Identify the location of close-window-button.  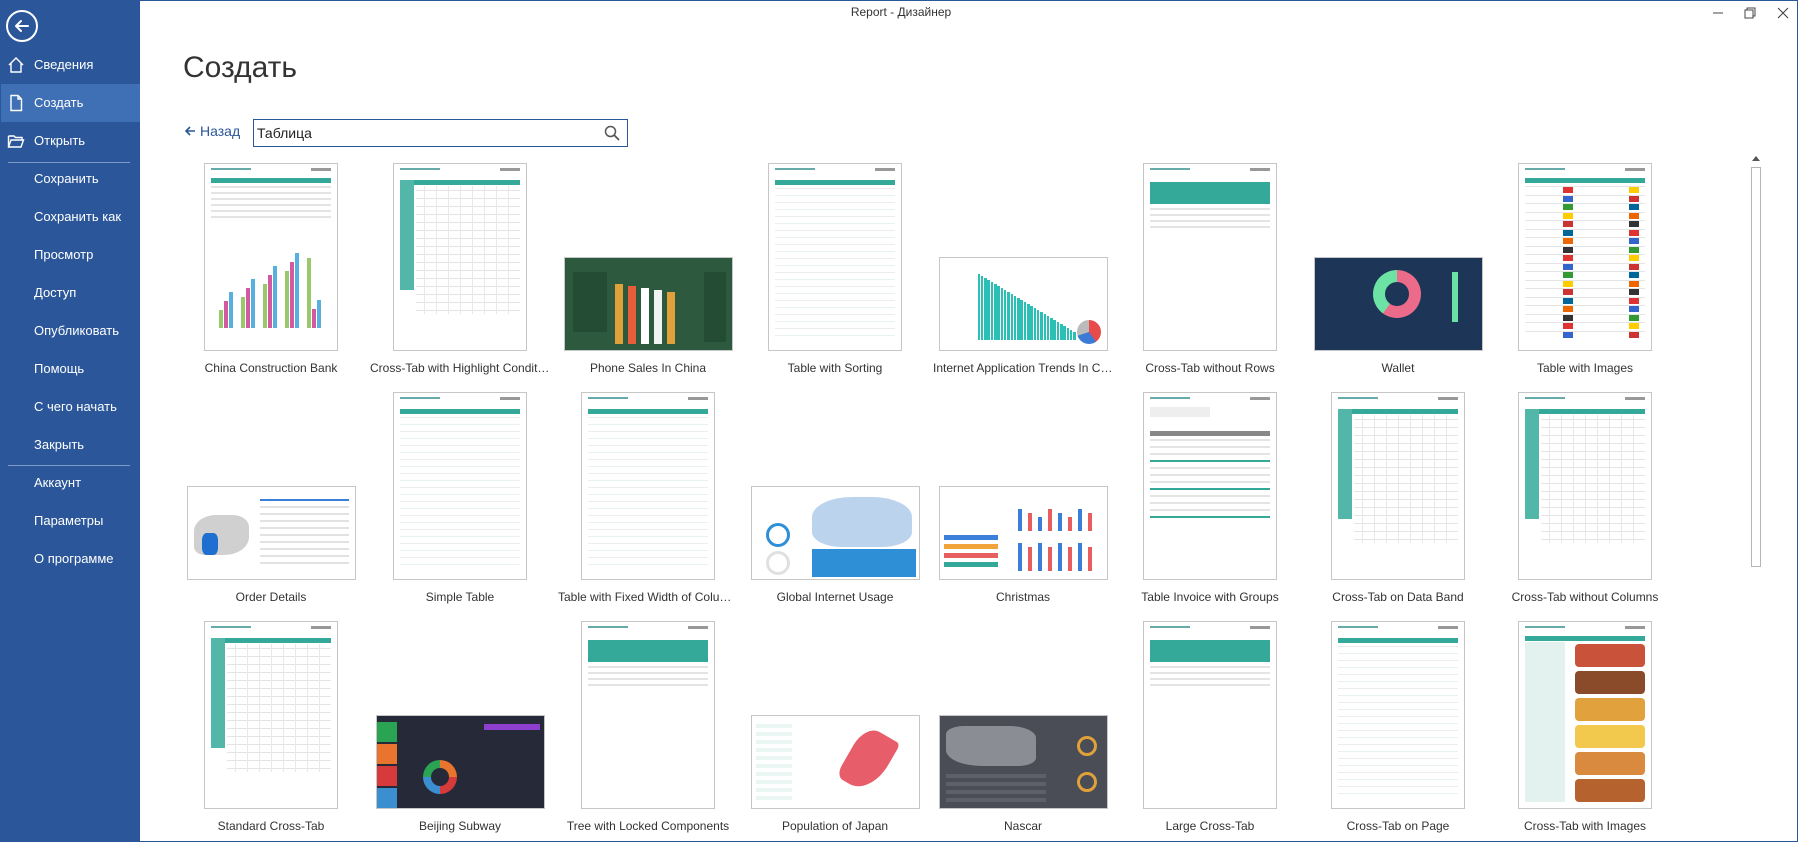
(1783, 13).